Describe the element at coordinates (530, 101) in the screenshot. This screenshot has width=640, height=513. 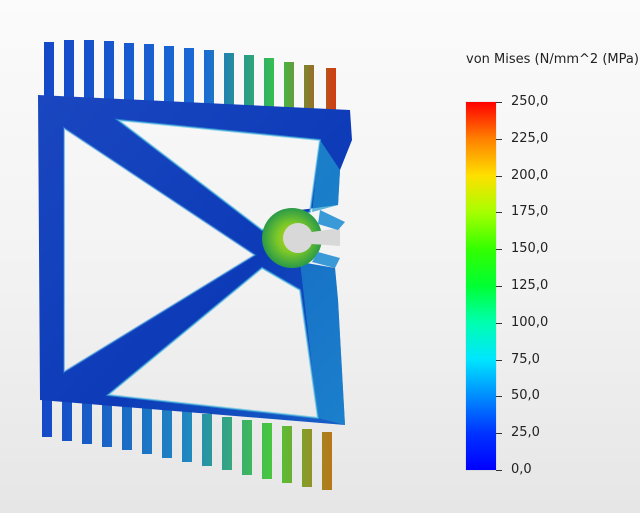
I see `colorbar-tick-label: 250,0` at that location.